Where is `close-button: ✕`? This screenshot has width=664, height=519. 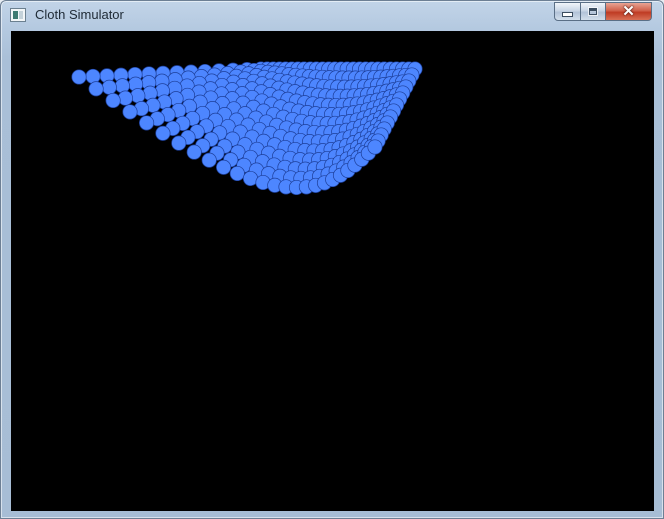 close-button: ✕ is located at coordinates (628, 11).